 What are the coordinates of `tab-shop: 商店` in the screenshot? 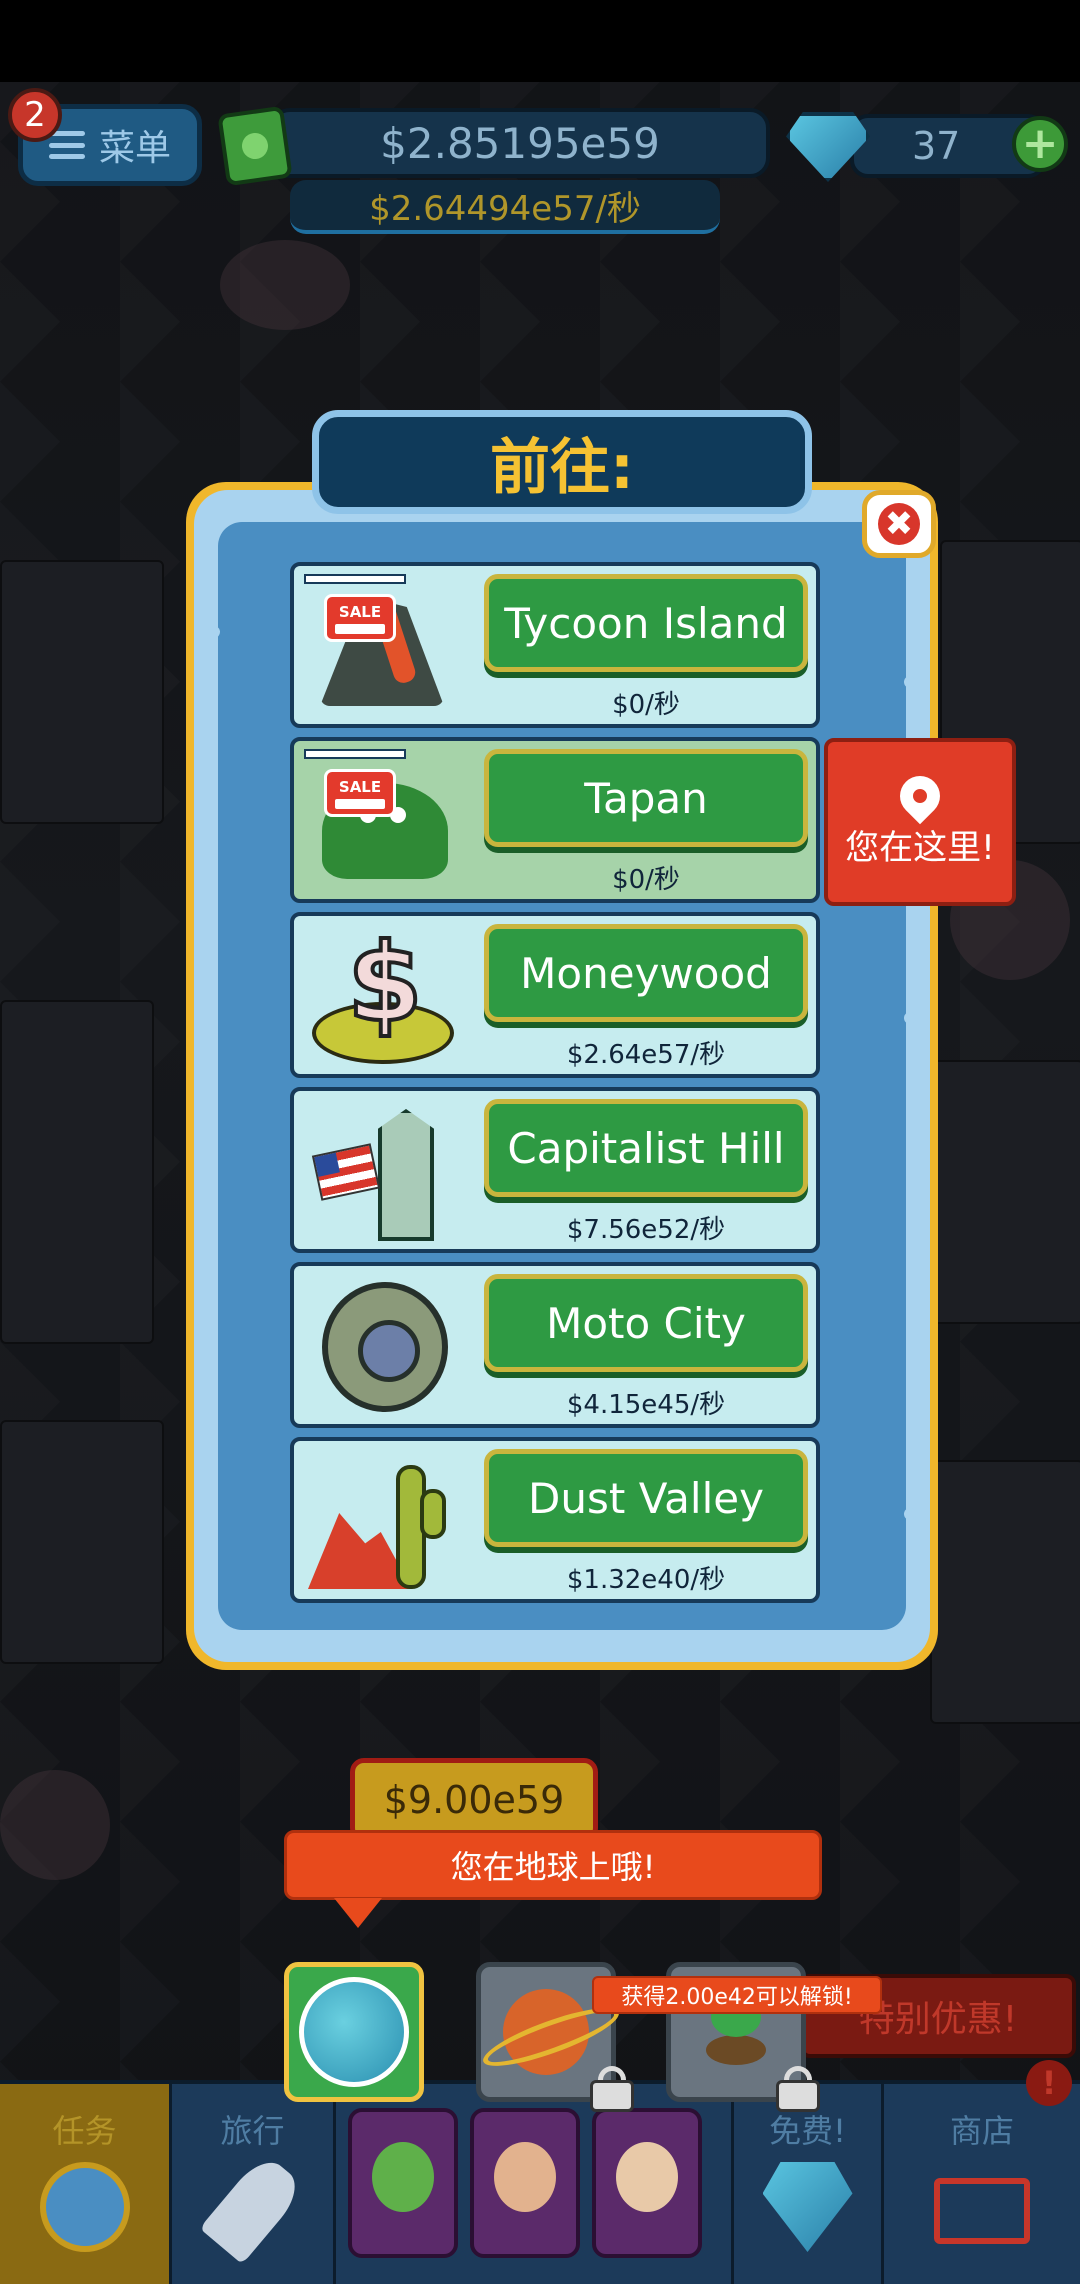 It's located at (982, 2184).